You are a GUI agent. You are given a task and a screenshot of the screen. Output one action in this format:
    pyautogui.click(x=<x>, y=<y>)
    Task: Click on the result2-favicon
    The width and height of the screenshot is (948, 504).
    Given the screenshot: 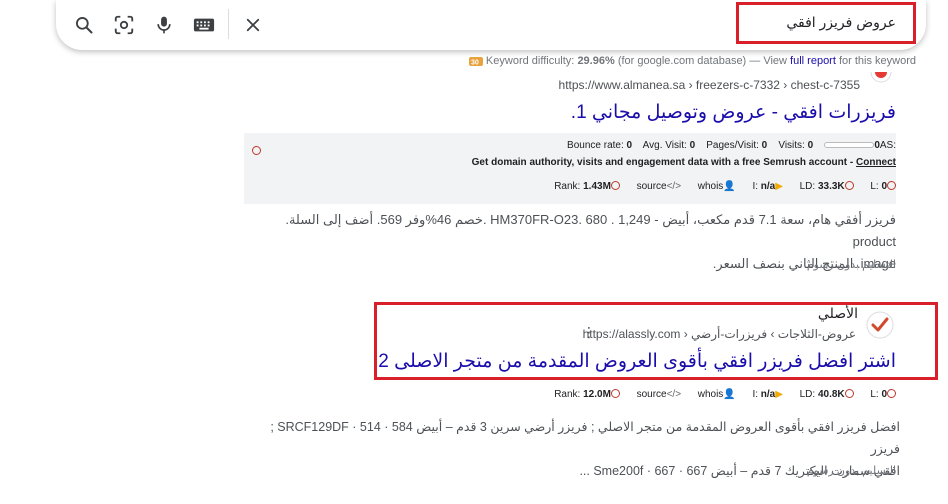 What is the action you would take?
    pyautogui.click(x=880, y=327)
    